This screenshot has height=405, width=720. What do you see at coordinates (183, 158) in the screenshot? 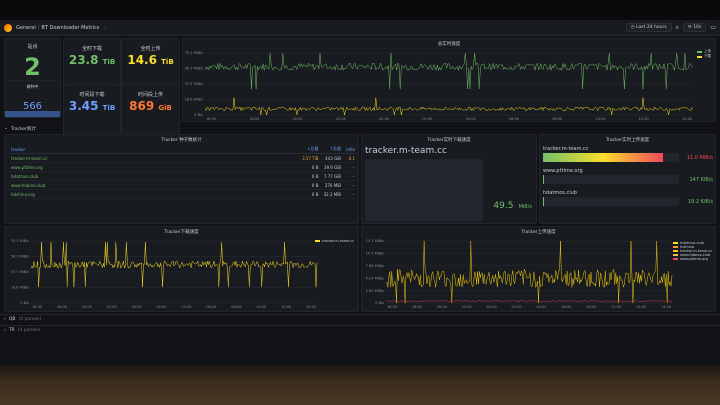
I see `table-row: tracker.m-team.cc 3.57 TiB 443 GiB 0.1` at bounding box center [183, 158].